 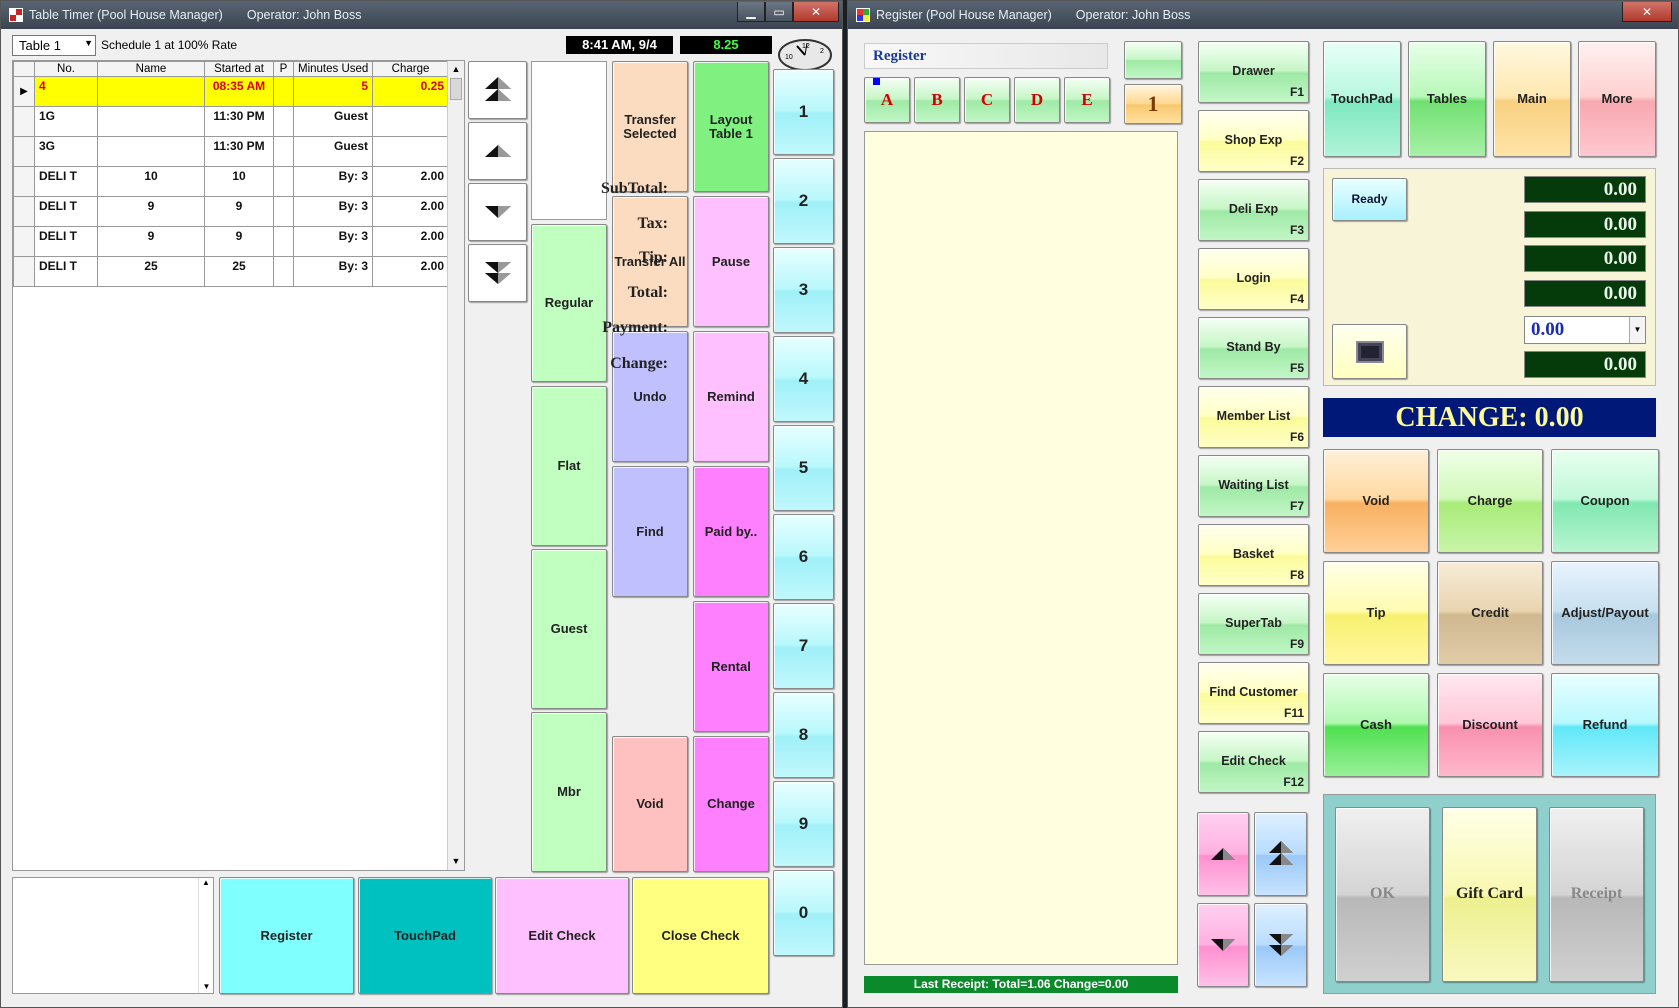 I want to click on ok-button: OK, so click(x=1382, y=894).